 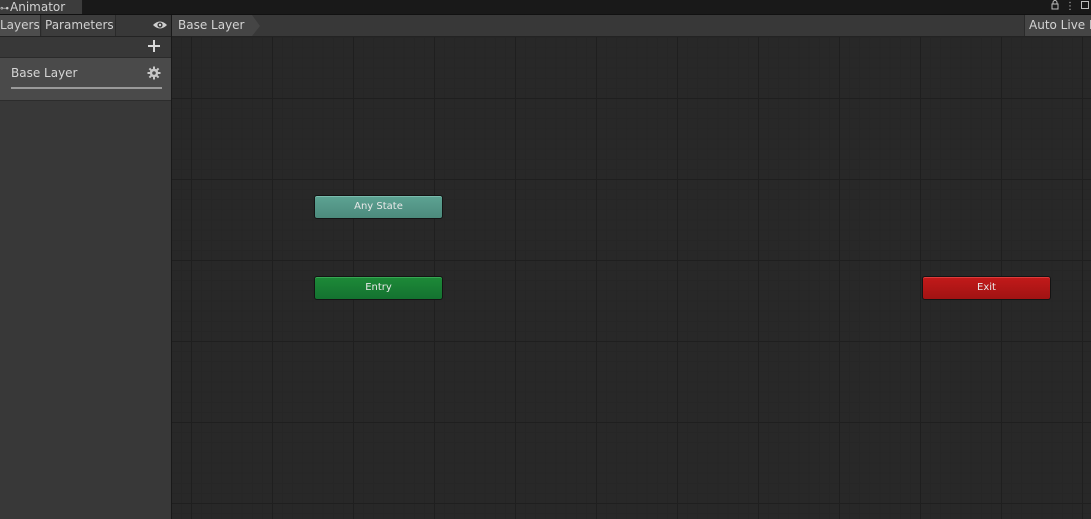 I want to click on tab-layers: Layers, so click(x=20, y=25).